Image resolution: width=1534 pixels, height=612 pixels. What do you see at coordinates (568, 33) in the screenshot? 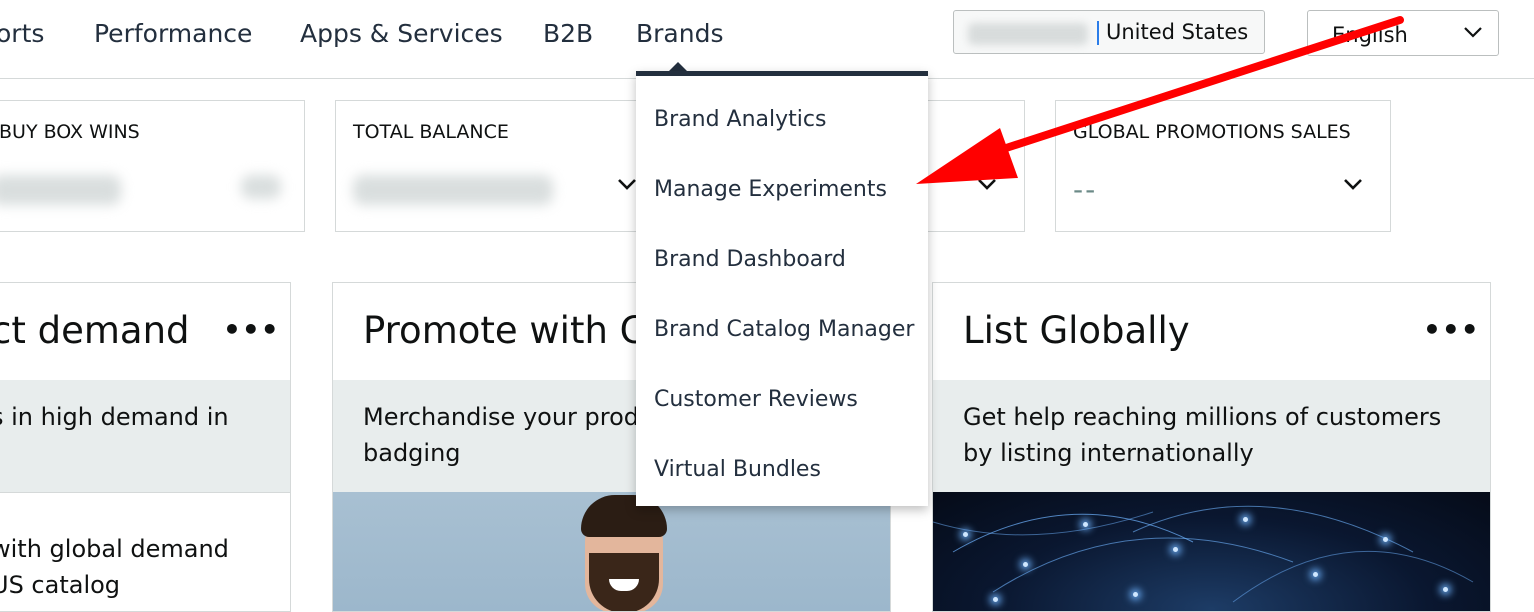
I see `nav-item-b2b: B2B` at bounding box center [568, 33].